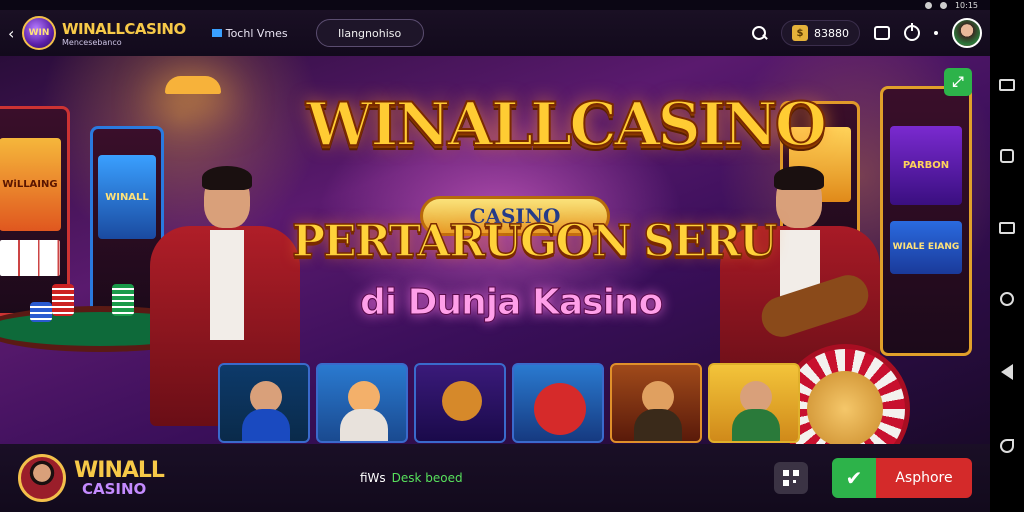 The height and width of the screenshot is (512, 1024). I want to click on camera-icon, so click(1007, 156).